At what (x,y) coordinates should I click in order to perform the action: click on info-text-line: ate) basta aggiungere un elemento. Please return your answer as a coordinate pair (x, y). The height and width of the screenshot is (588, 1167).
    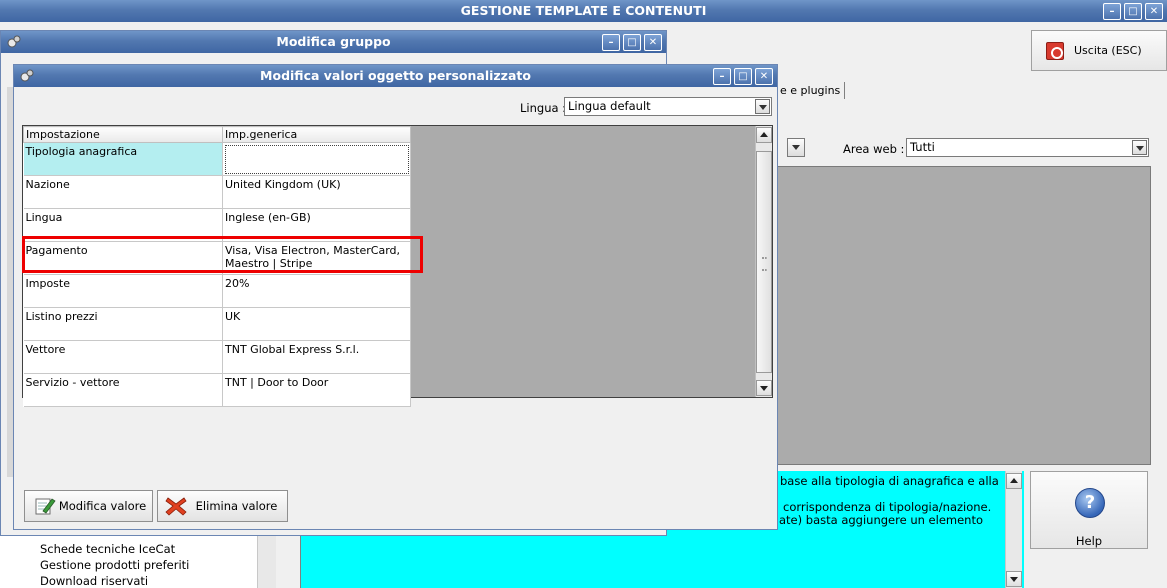
    Looking at the image, I should click on (881, 520).